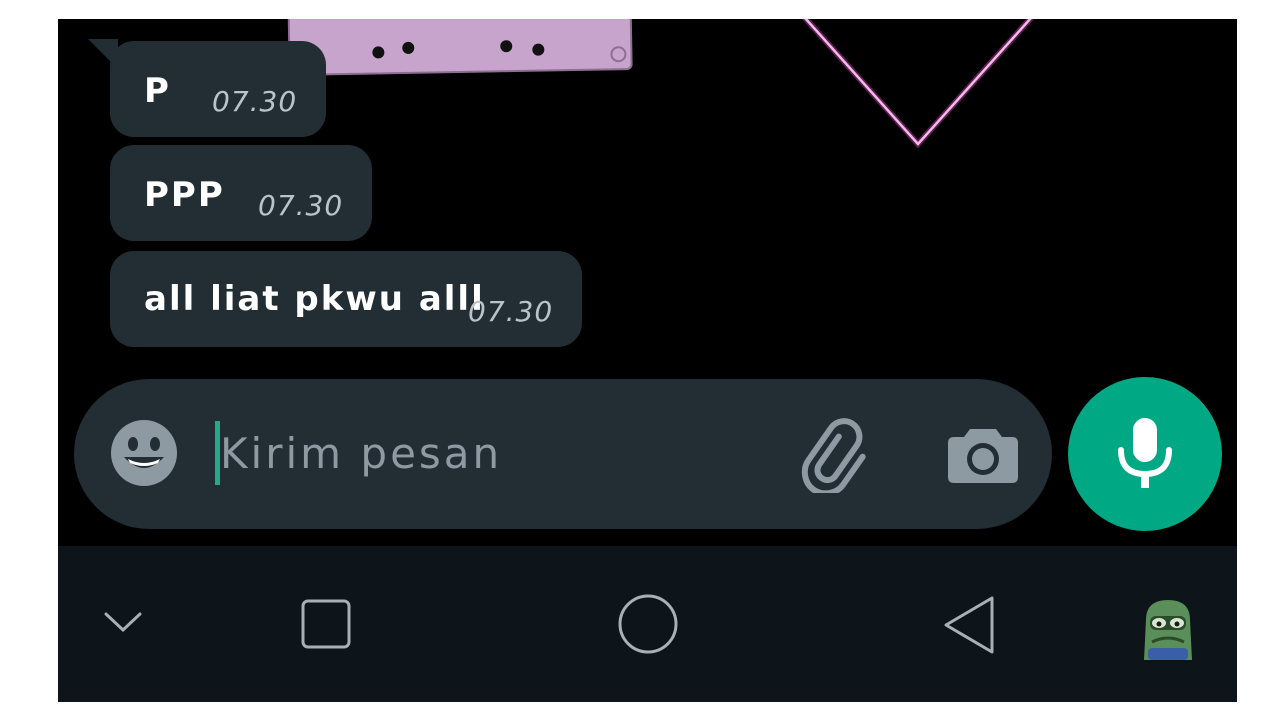  I want to click on wallpaper-cassette-graphic, so click(460, 47).